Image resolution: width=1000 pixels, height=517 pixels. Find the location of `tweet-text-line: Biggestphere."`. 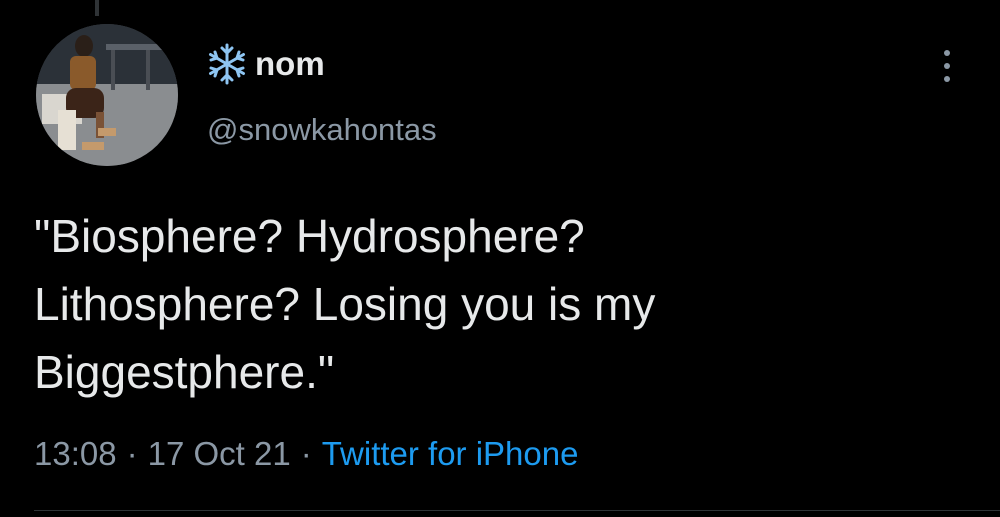

tweet-text-line: Biggestphere." is located at coordinates (184, 372).